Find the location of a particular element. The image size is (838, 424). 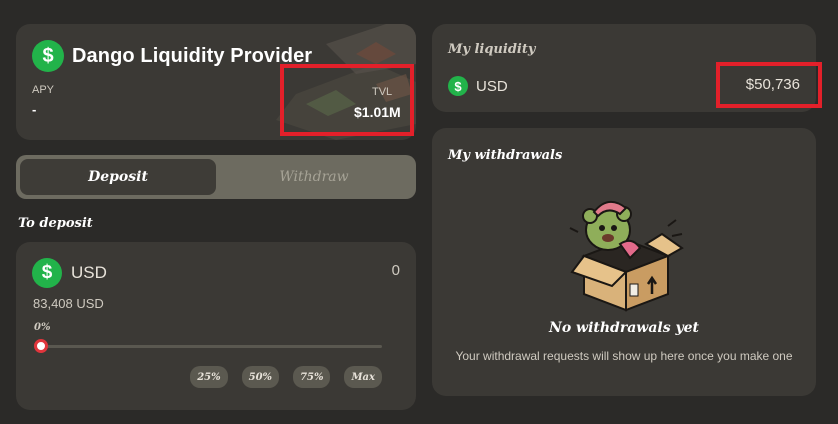

liquidity-highlight-box is located at coordinates (769, 85).